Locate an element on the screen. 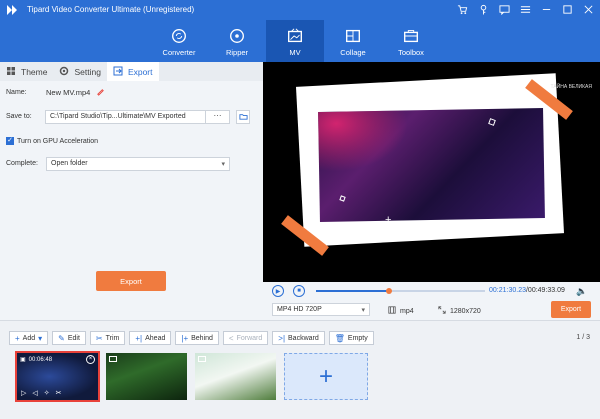 The image size is (600, 419). progress-bar is located at coordinates (400, 291).